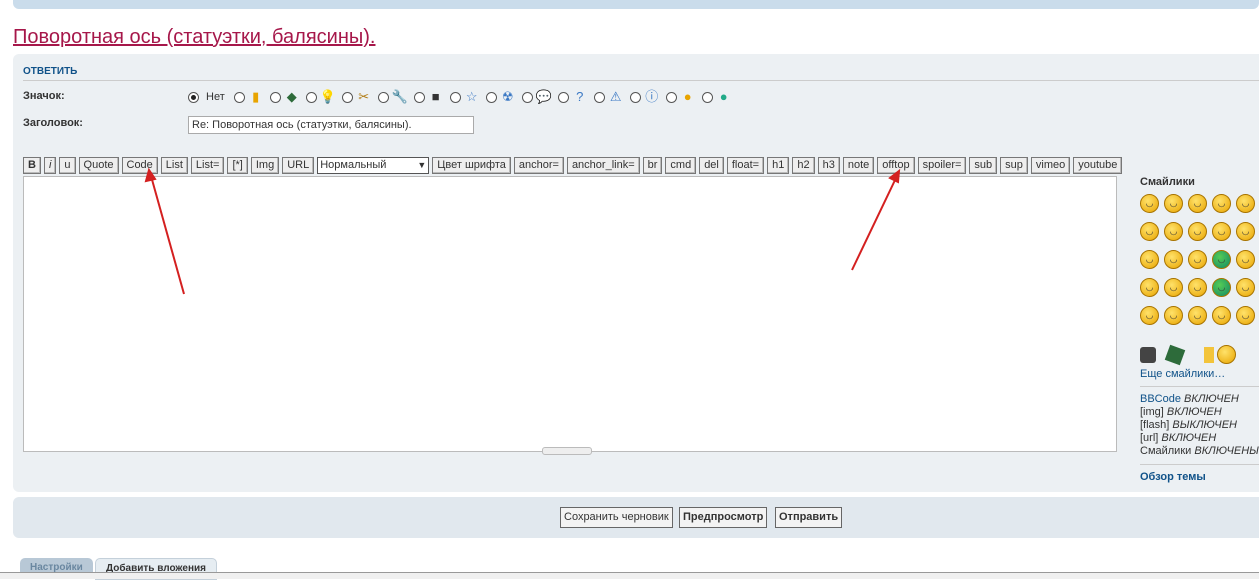 The image size is (1259, 580). What do you see at coordinates (809, 517) in the screenshot?
I see `submit-button: Отправить` at bounding box center [809, 517].